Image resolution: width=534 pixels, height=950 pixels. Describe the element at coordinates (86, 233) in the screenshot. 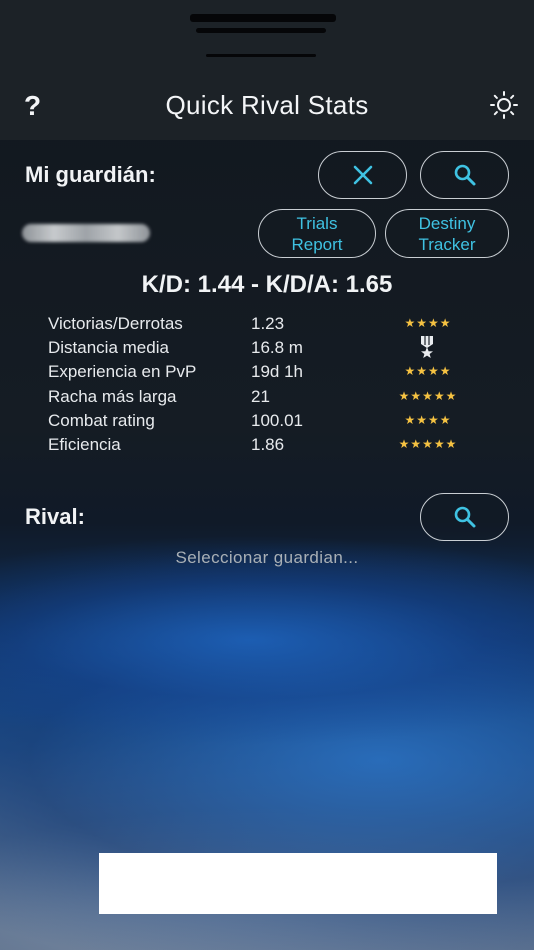

I see `guardian-name-redacted` at that location.